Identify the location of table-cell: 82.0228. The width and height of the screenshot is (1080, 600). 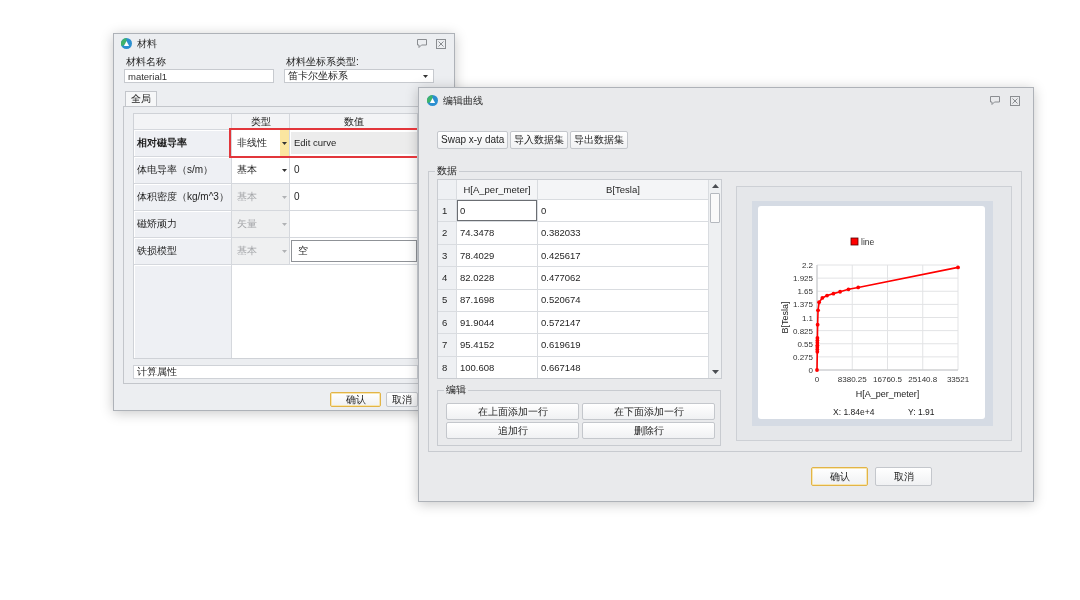
(497, 278).